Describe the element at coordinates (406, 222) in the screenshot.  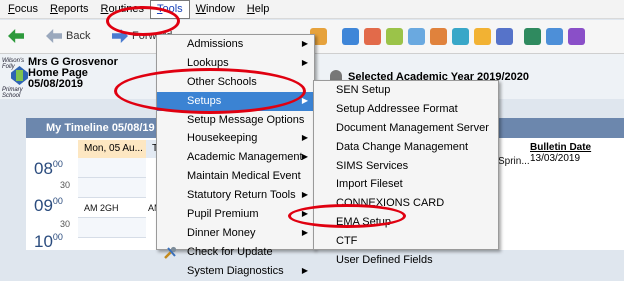
I see `submenu-item-ema-setup: EMA Setup` at that location.